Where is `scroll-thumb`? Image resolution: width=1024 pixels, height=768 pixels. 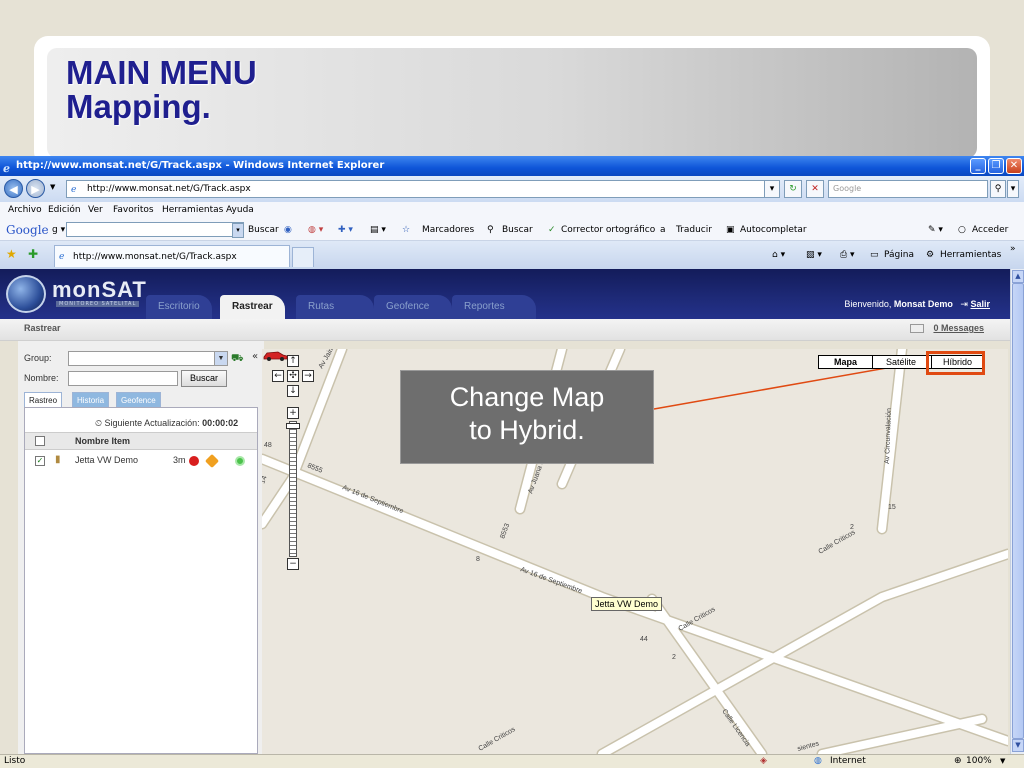 scroll-thumb is located at coordinates (1018, 511).